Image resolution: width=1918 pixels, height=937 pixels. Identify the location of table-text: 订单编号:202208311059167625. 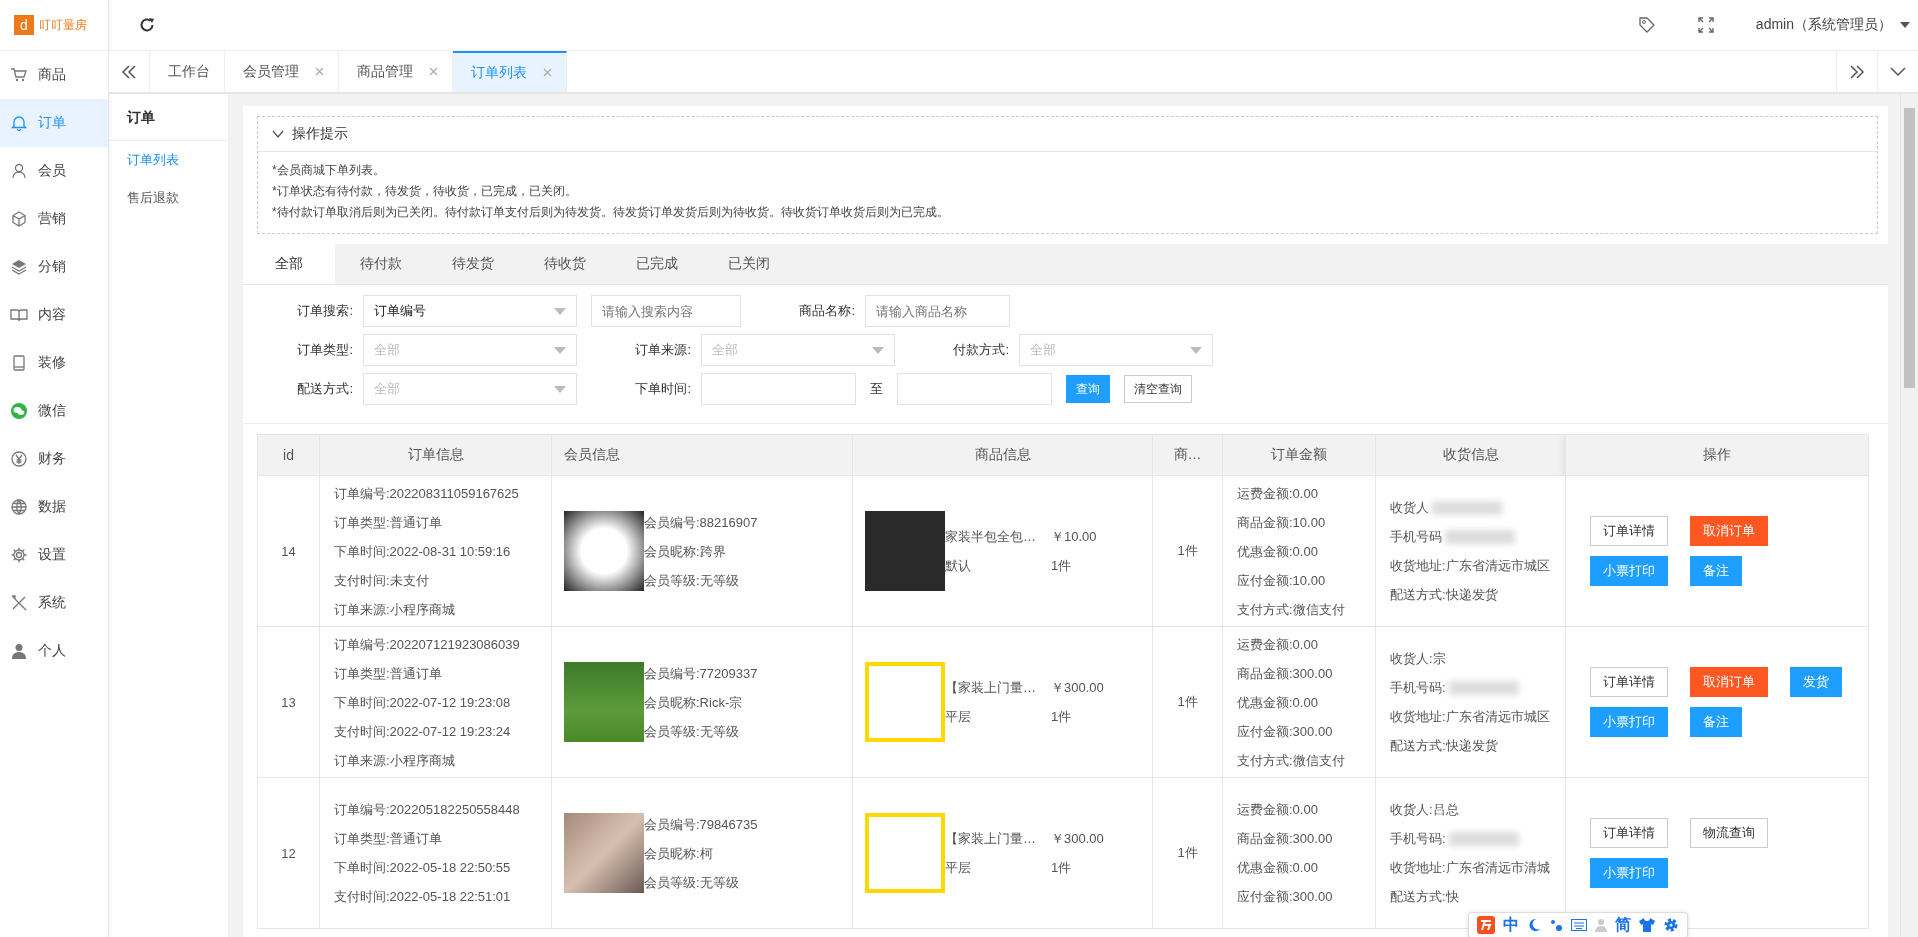
(427, 493).